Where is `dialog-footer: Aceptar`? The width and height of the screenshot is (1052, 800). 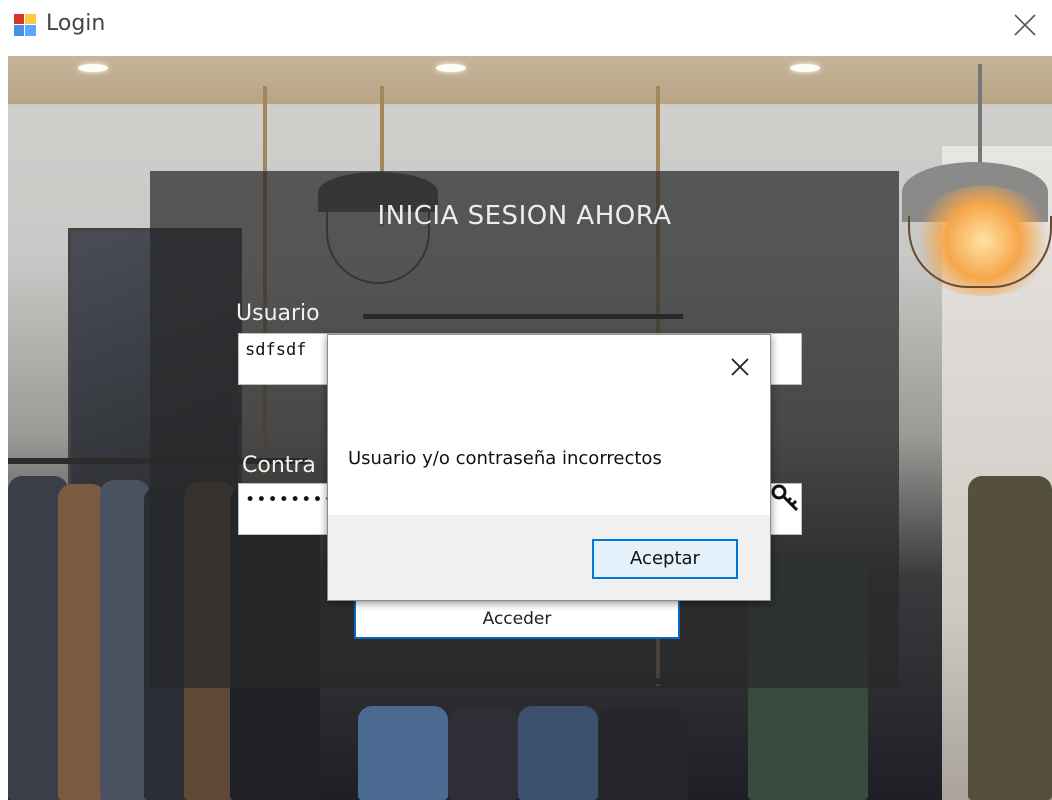 dialog-footer: Aceptar is located at coordinates (549, 557).